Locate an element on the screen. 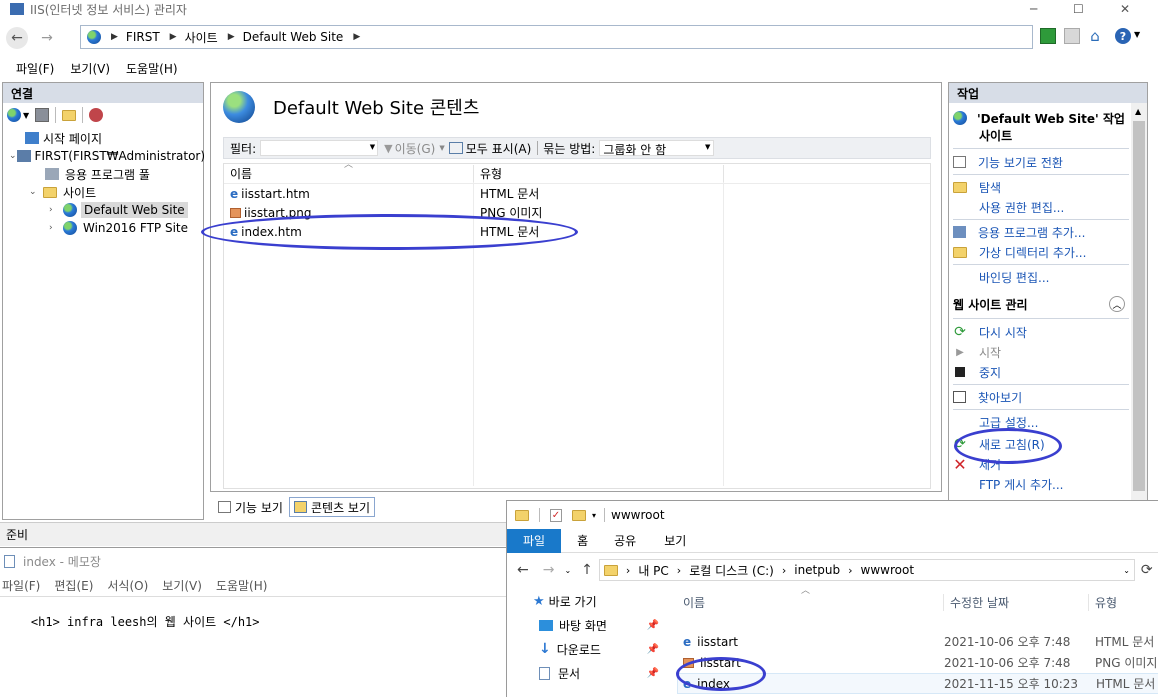 The height and width of the screenshot is (697, 1158). nav-downloads: ↓ 다운로드 📌 is located at coordinates (586, 649).